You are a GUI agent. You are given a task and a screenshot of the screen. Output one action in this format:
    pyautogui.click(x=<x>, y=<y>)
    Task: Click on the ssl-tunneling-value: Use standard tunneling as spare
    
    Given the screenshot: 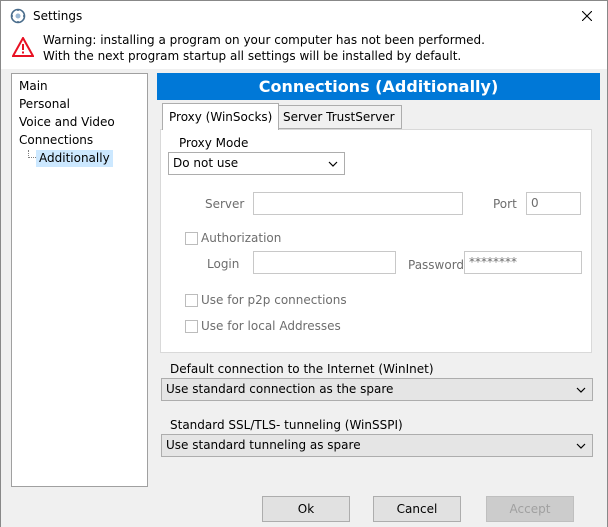 What is the action you would take?
    pyautogui.click(x=263, y=445)
    